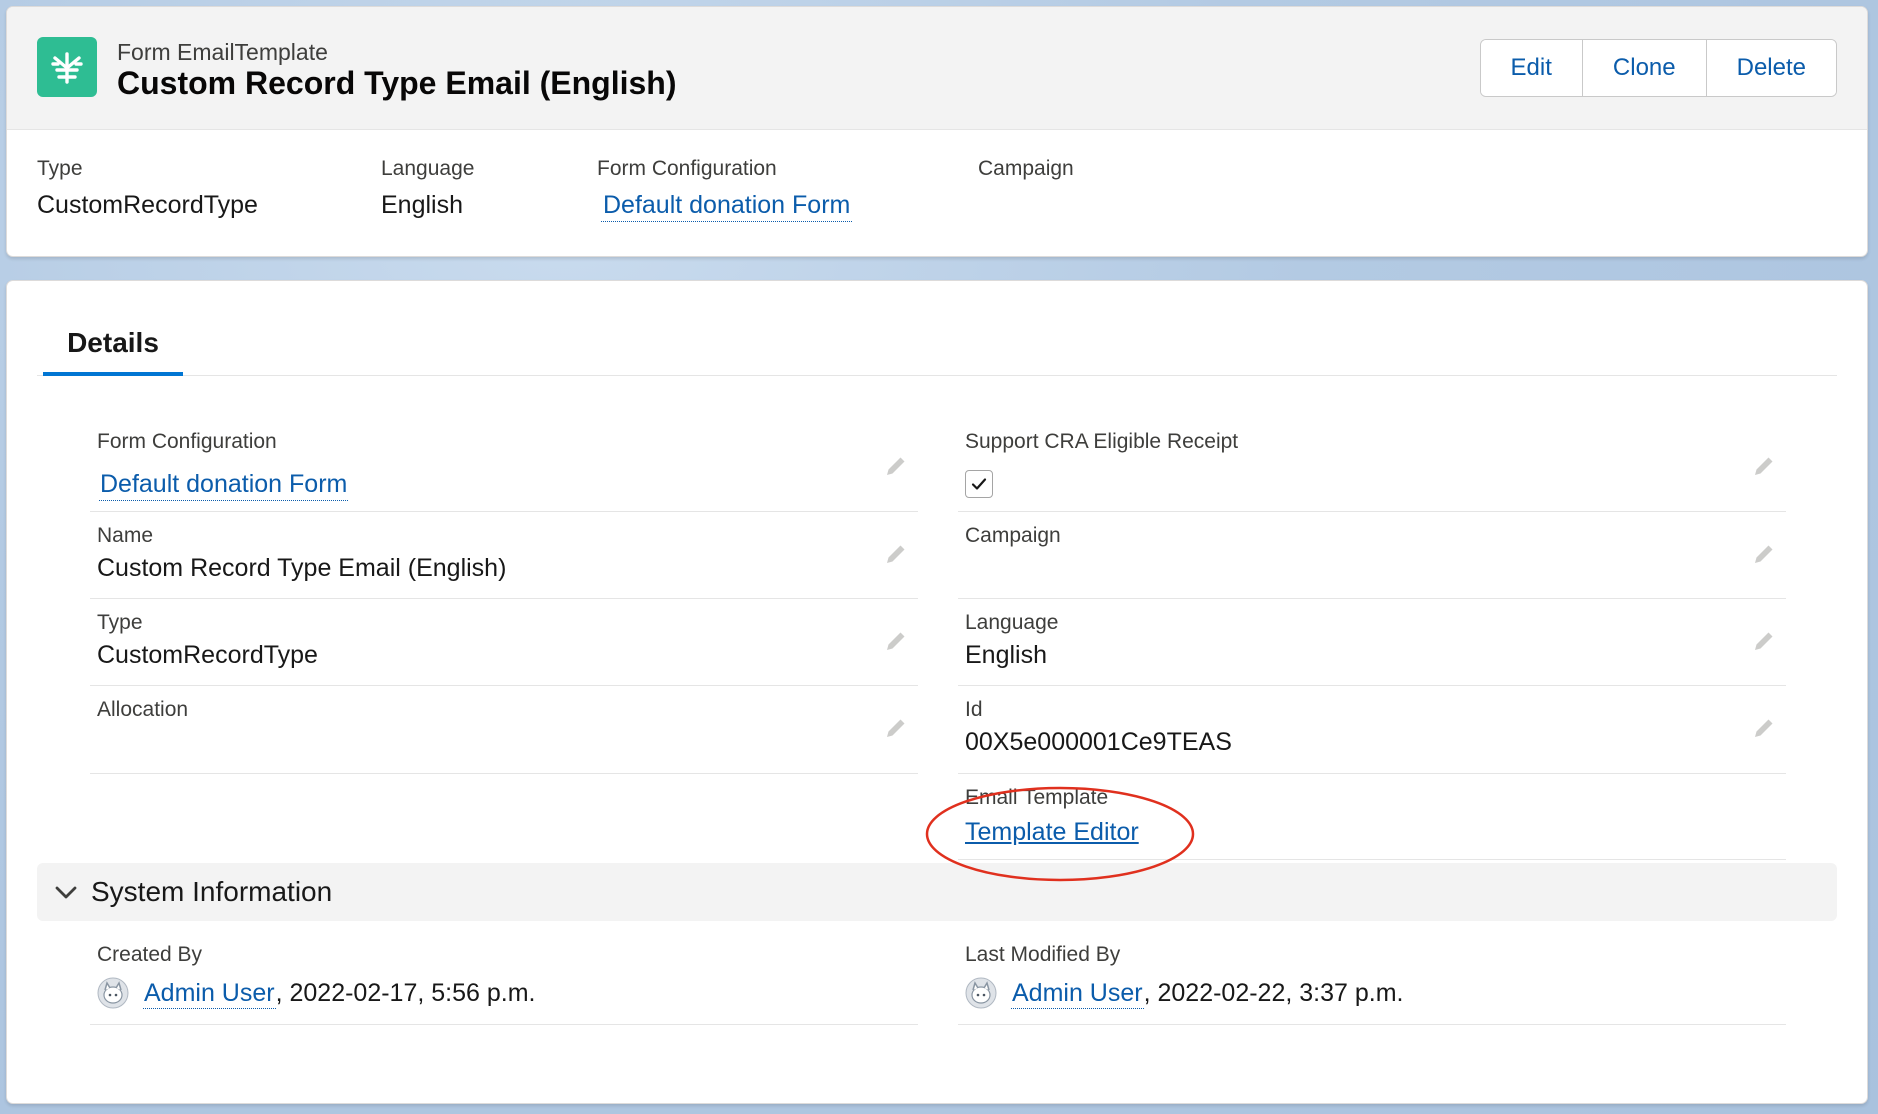 Image resolution: width=1878 pixels, height=1114 pixels. I want to click on created-by-line: Admin User, 2022-02-17, 5:56 p.m., so click(339, 994).